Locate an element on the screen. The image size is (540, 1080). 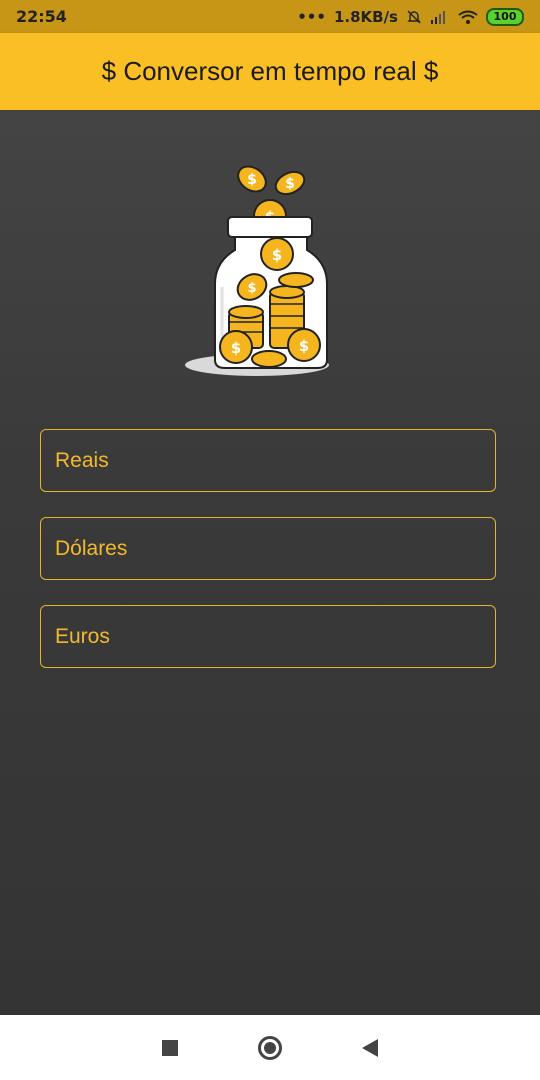
reais-field is located at coordinates (268, 460).